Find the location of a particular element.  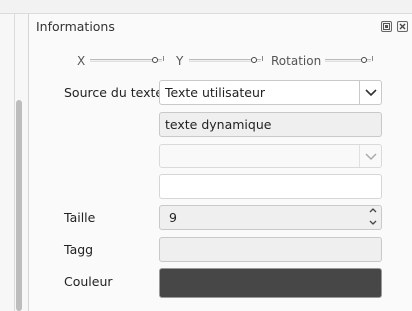

text-value-field: texte dynamique is located at coordinates (270, 124).